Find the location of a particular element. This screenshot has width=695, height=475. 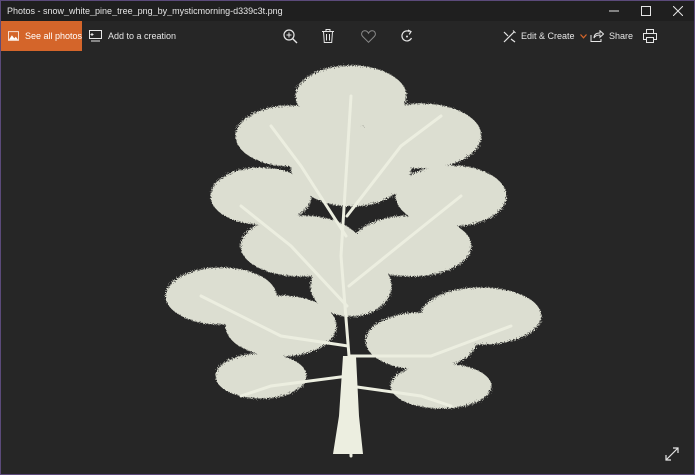

minimize-icon is located at coordinates (614, 11).